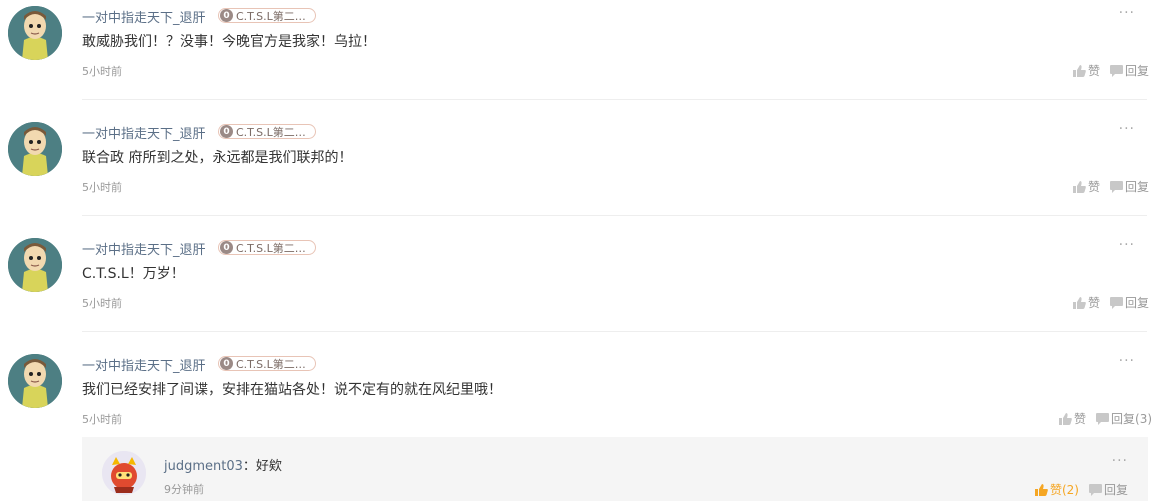  Describe the element at coordinates (1081, 489) in the screenshot. I see `reply-actions: 赞(2) 回复` at that location.